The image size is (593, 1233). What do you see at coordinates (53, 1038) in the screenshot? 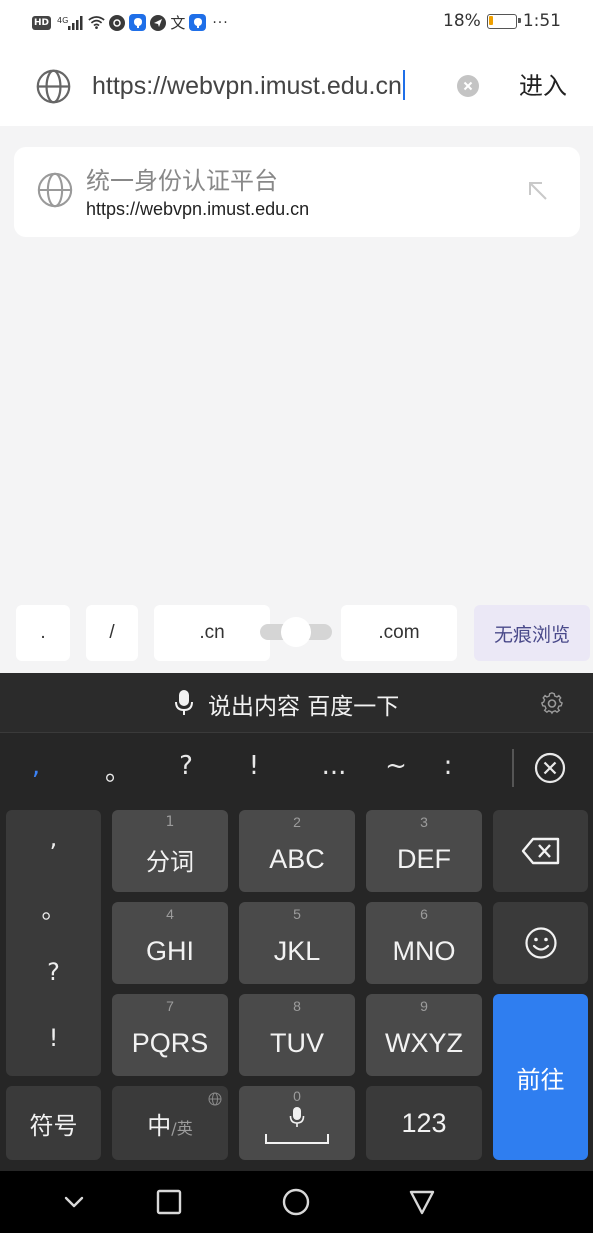
I see `side-punct-exclaim: !` at bounding box center [53, 1038].